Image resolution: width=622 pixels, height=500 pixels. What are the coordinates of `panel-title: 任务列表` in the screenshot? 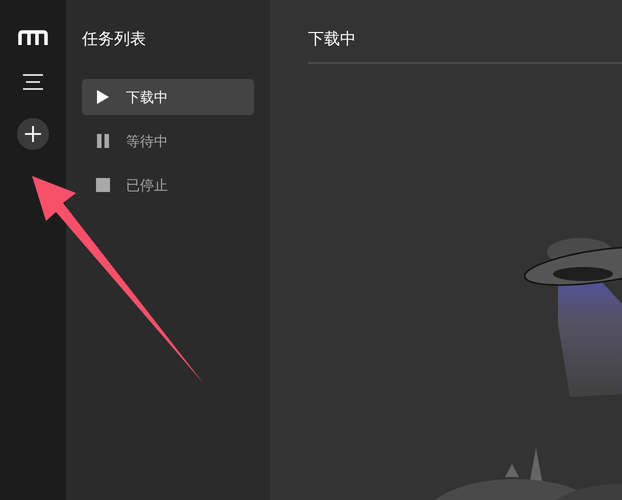 It's located at (114, 40).